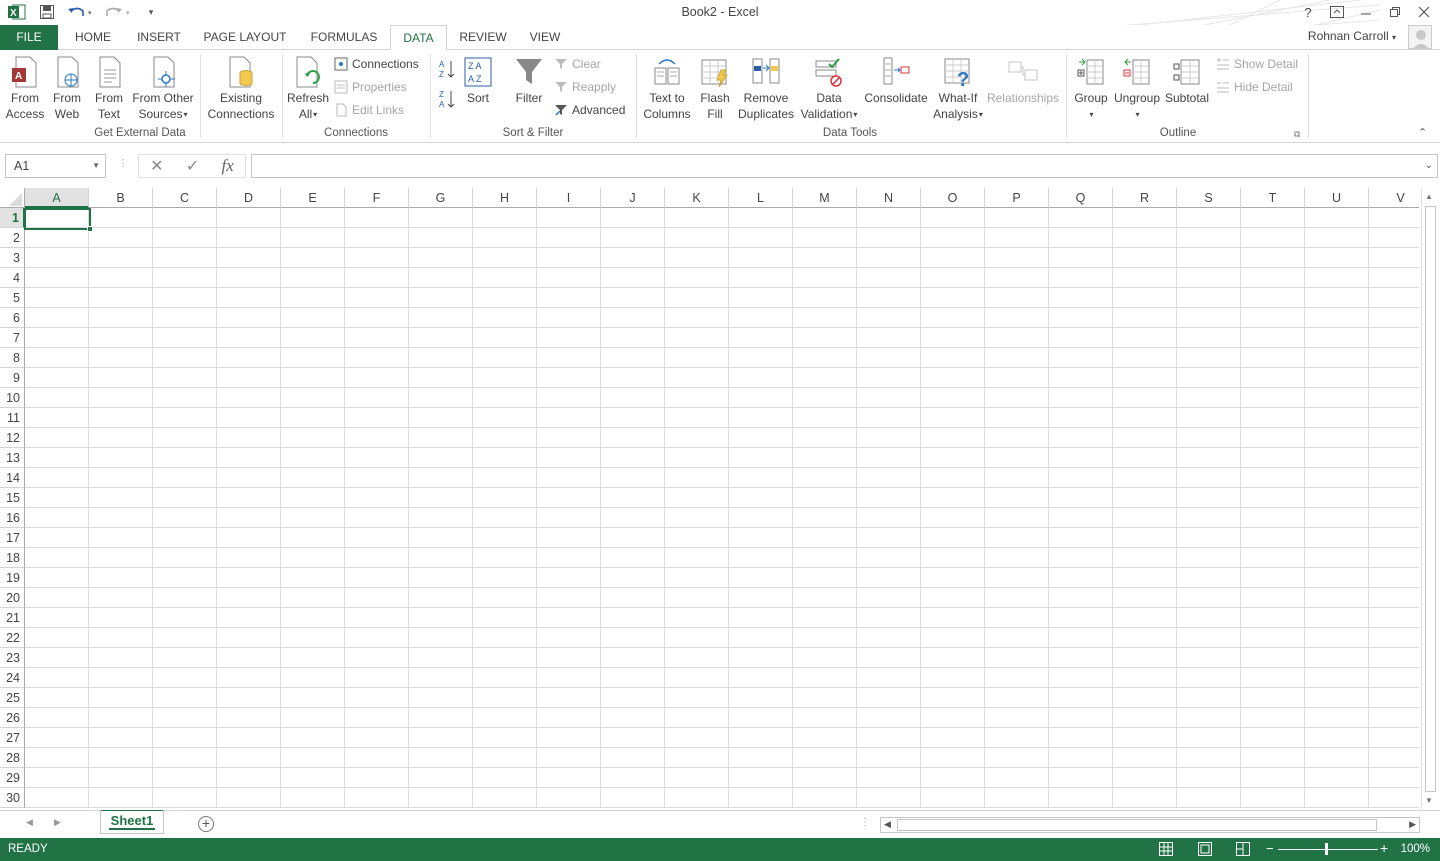 The height and width of the screenshot is (861, 1440). I want to click on from-web-button: From Web, so click(67, 89).